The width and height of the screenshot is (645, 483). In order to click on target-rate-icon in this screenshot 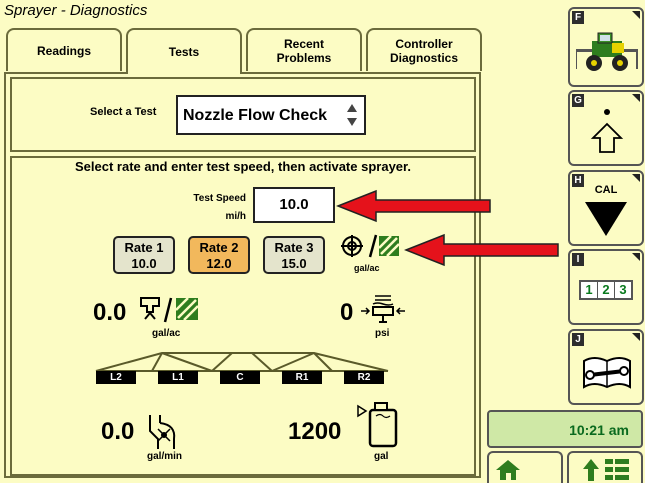, I will do `click(370, 246)`.